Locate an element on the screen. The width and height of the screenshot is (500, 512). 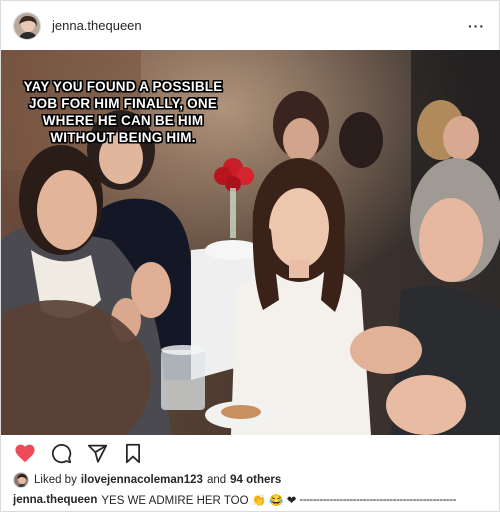
share-icon is located at coordinates (97, 453).